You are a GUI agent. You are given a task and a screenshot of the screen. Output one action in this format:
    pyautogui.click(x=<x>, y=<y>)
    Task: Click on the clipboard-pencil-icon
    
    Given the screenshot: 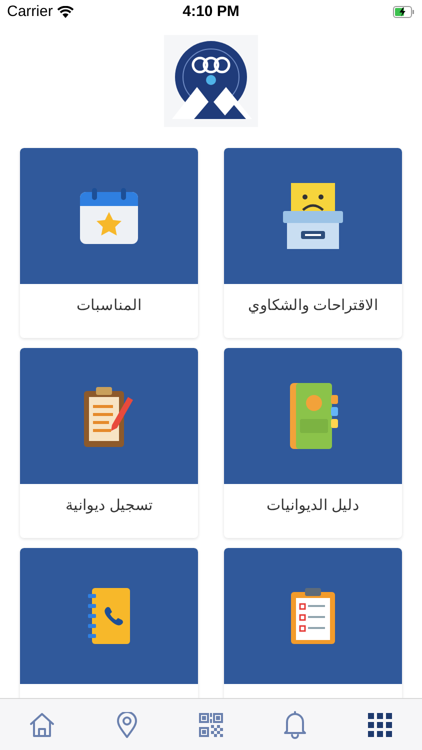 What is the action you would take?
    pyautogui.click(x=109, y=416)
    